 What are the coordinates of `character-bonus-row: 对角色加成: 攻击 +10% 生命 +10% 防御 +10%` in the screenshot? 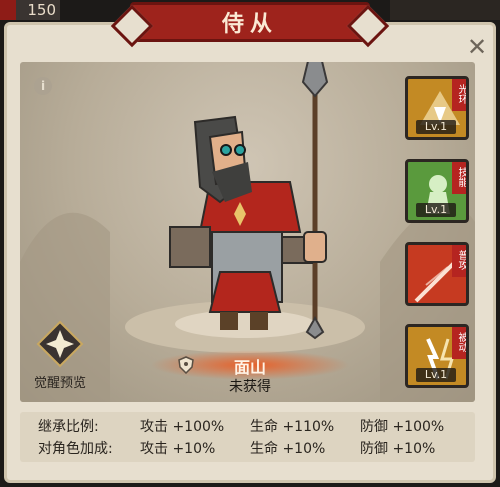 It's located at (247, 449).